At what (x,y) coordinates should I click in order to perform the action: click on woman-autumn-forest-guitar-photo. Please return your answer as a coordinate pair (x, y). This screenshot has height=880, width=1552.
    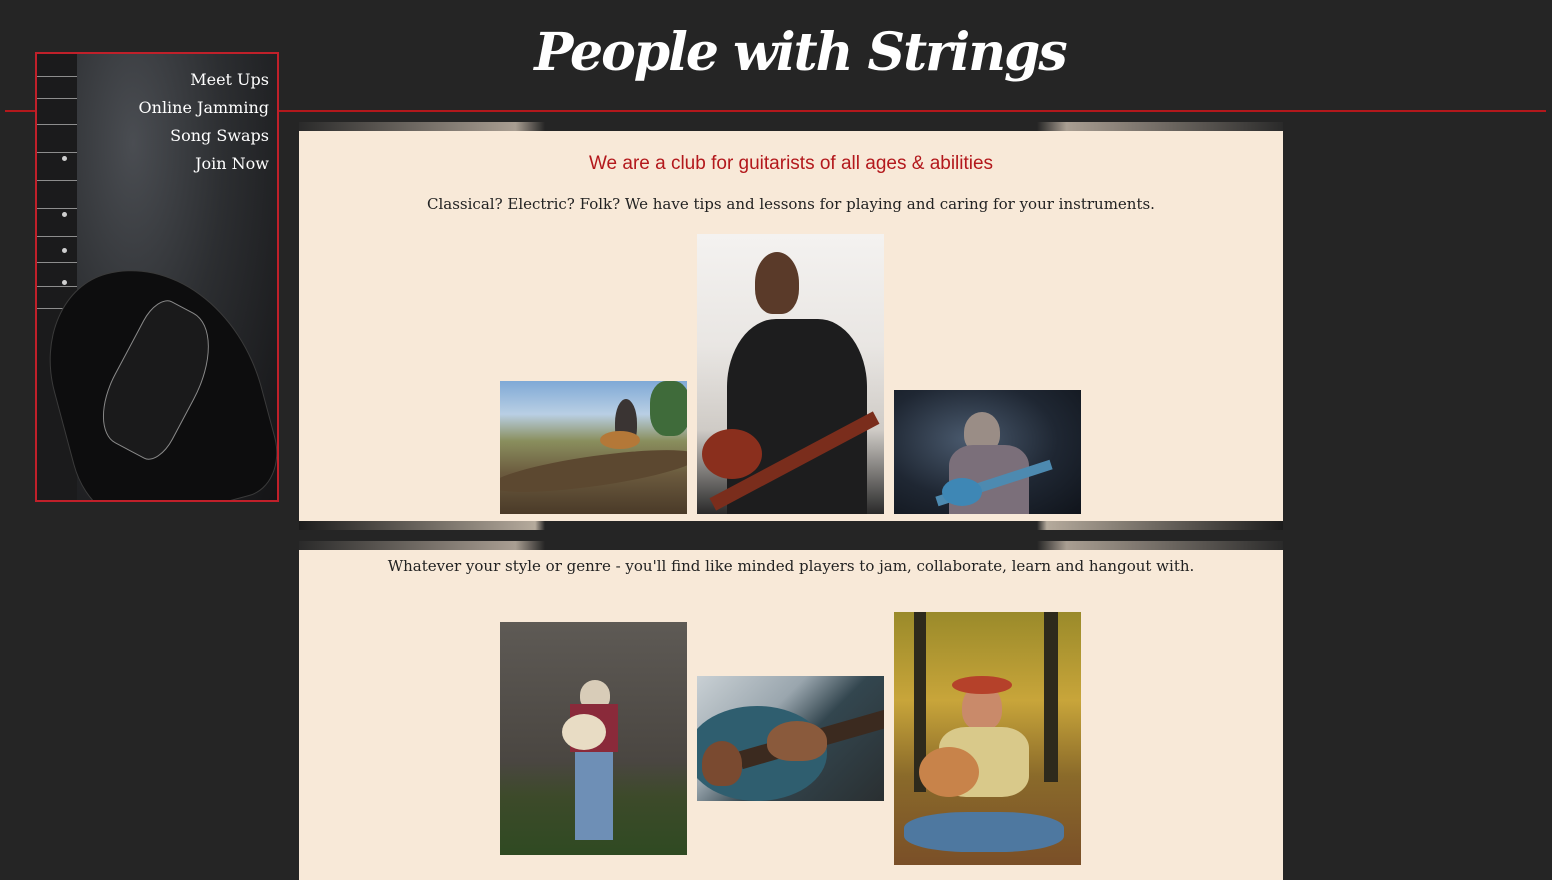
    Looking at the image, I should click on (987, 738).